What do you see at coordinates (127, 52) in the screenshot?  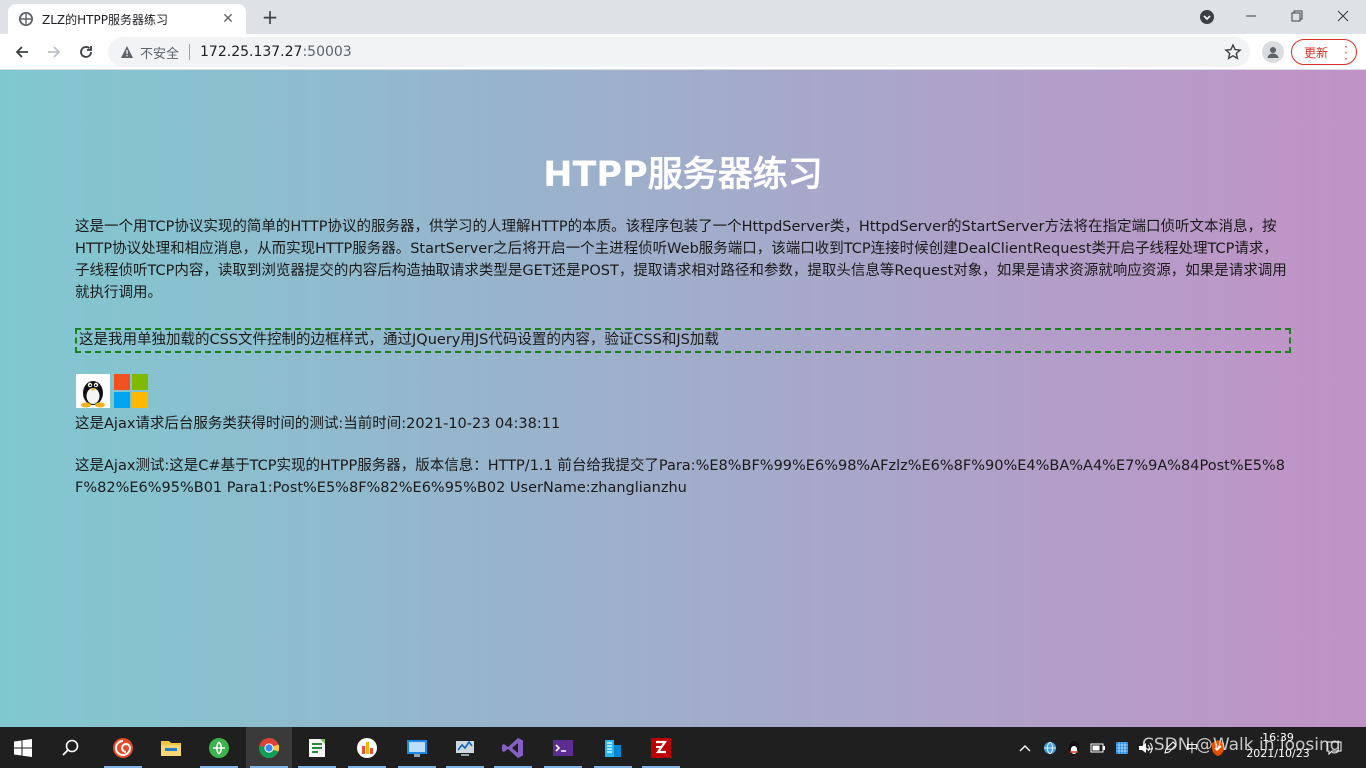 I see `warning-icon` at bounding box center [127, 52].